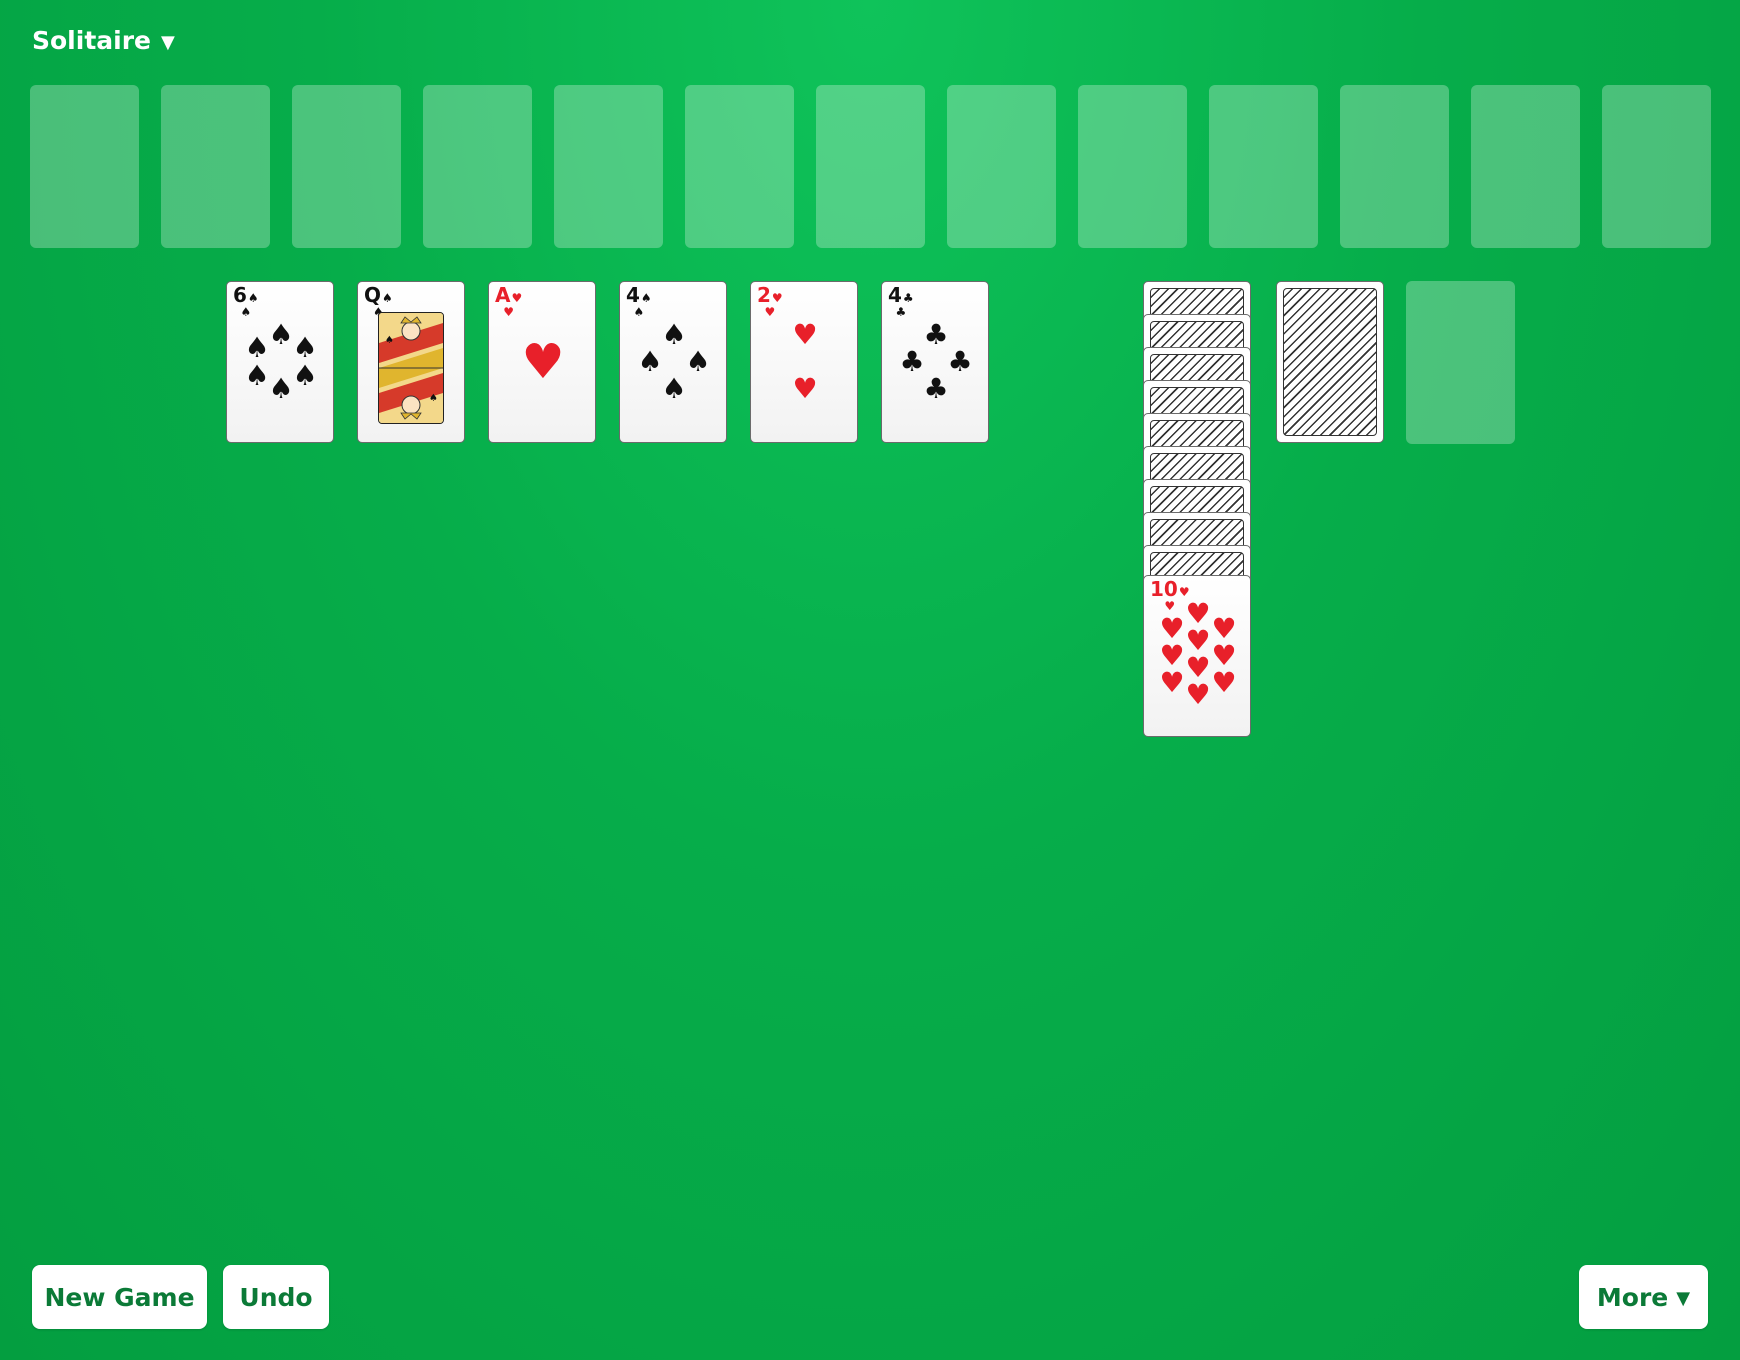 The image size is (1740, 1360). I want to click on card-rank: A, so click(503, 295).